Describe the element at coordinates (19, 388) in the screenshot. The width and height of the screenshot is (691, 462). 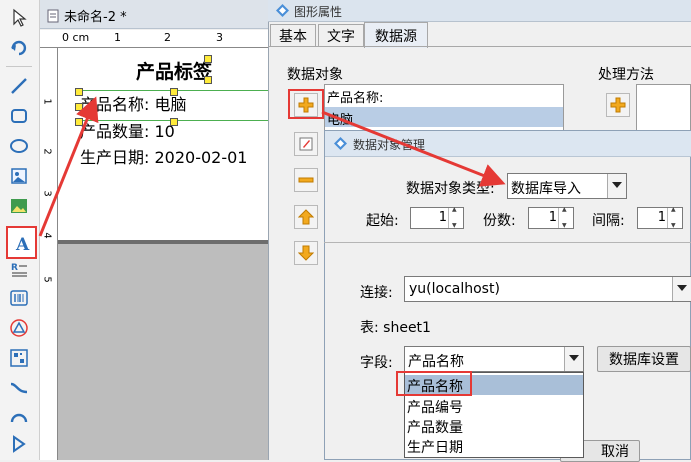
I see `curve-tool-icon` at that location.